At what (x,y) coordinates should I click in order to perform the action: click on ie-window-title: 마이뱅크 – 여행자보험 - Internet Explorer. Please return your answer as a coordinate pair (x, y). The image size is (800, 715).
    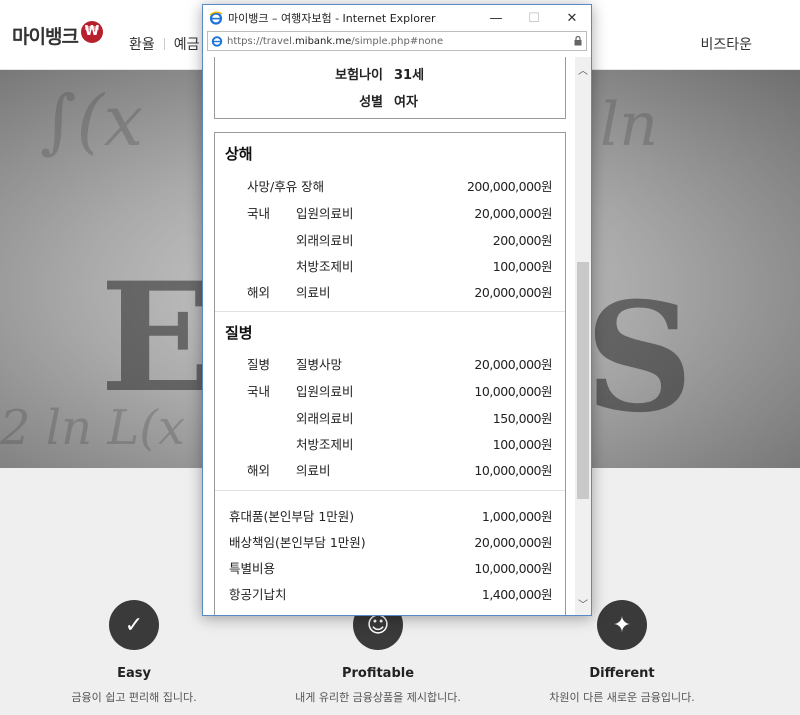
    Looking at the image, I should click on (332, 18).